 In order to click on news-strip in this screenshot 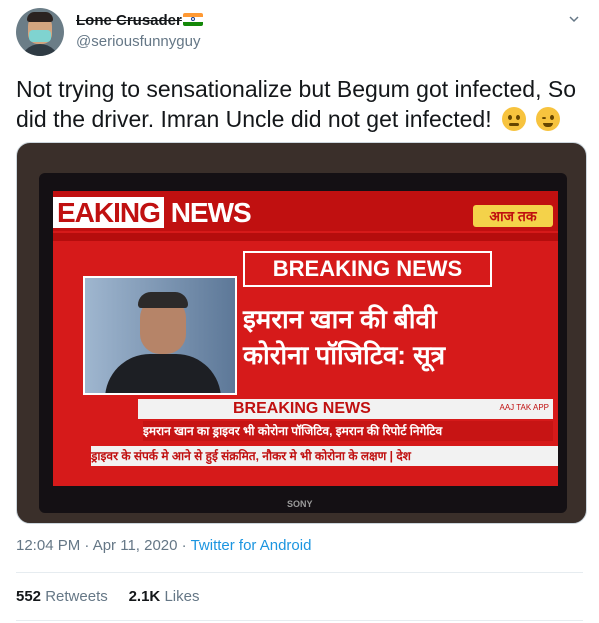, I will do `click(305, 237)`.